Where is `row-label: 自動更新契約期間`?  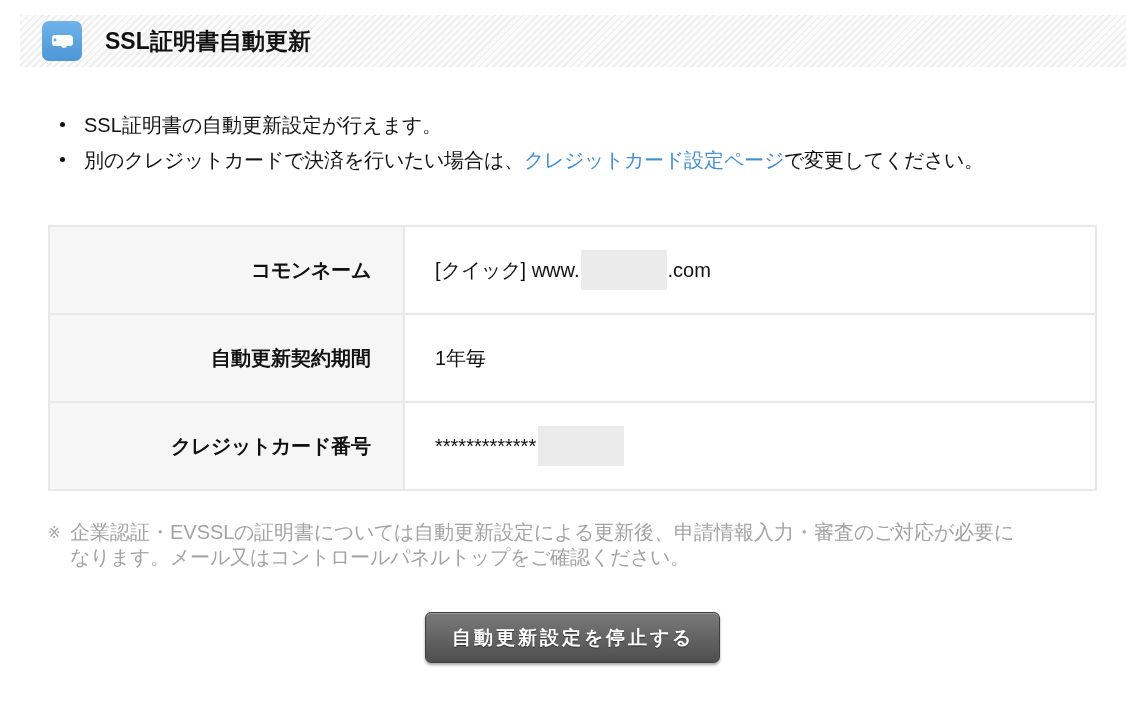 row-label: 自動更新契約期間 is located at coordinates (227, 358).